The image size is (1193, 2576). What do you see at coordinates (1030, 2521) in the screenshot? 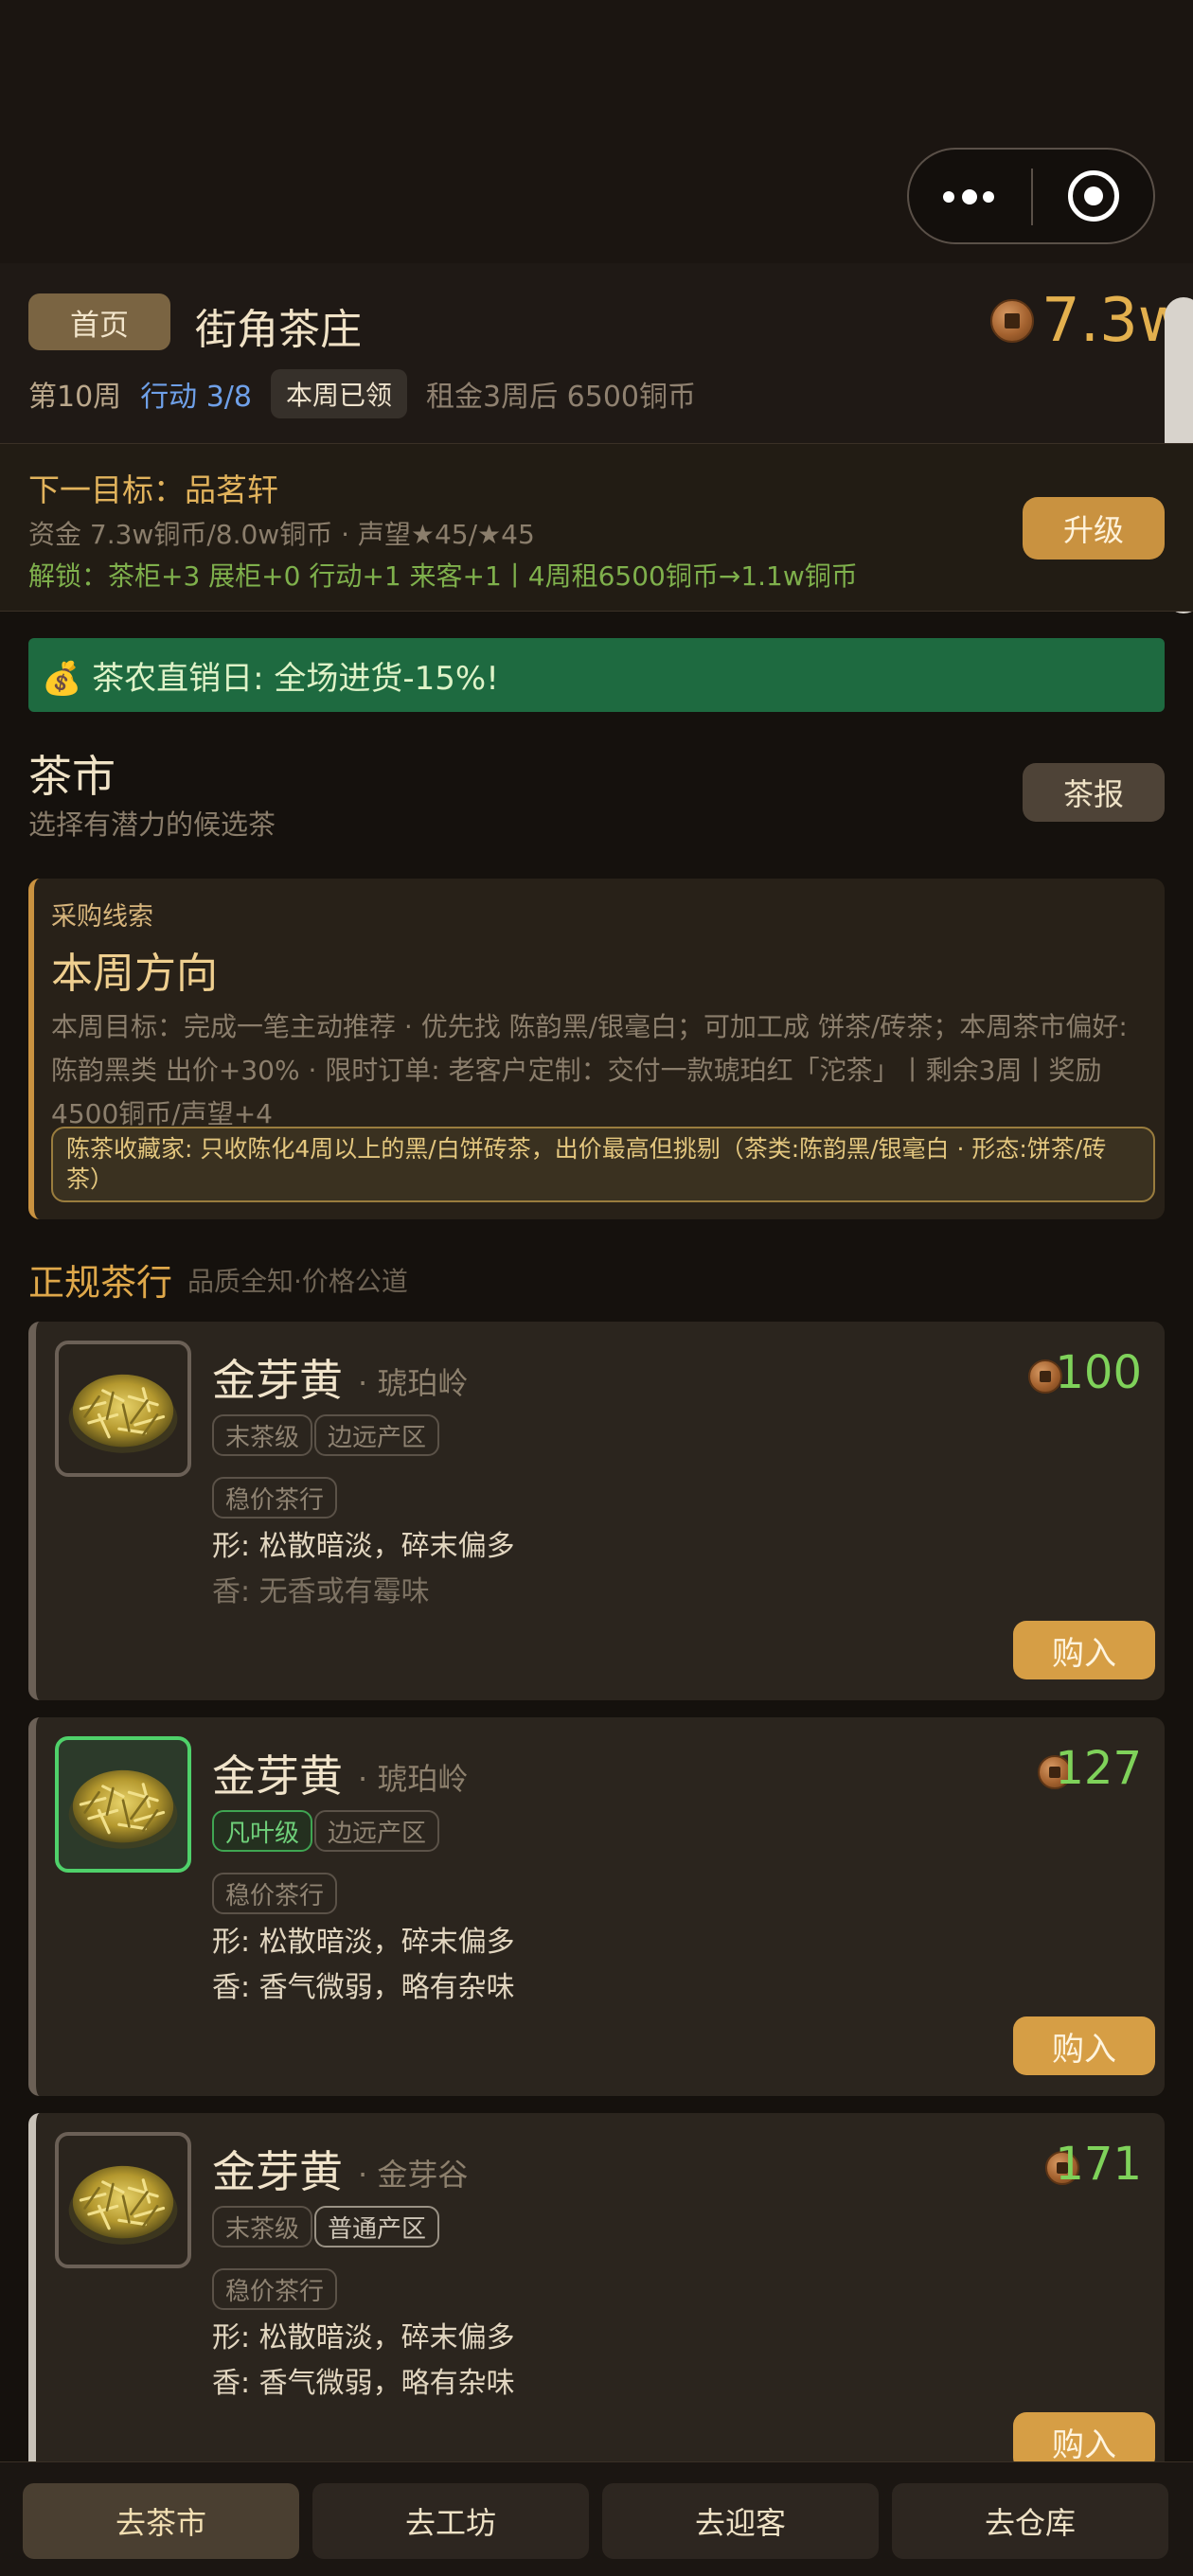
I see `tab-warehouse: 去仓库` at bounding box center [1030, 2521].